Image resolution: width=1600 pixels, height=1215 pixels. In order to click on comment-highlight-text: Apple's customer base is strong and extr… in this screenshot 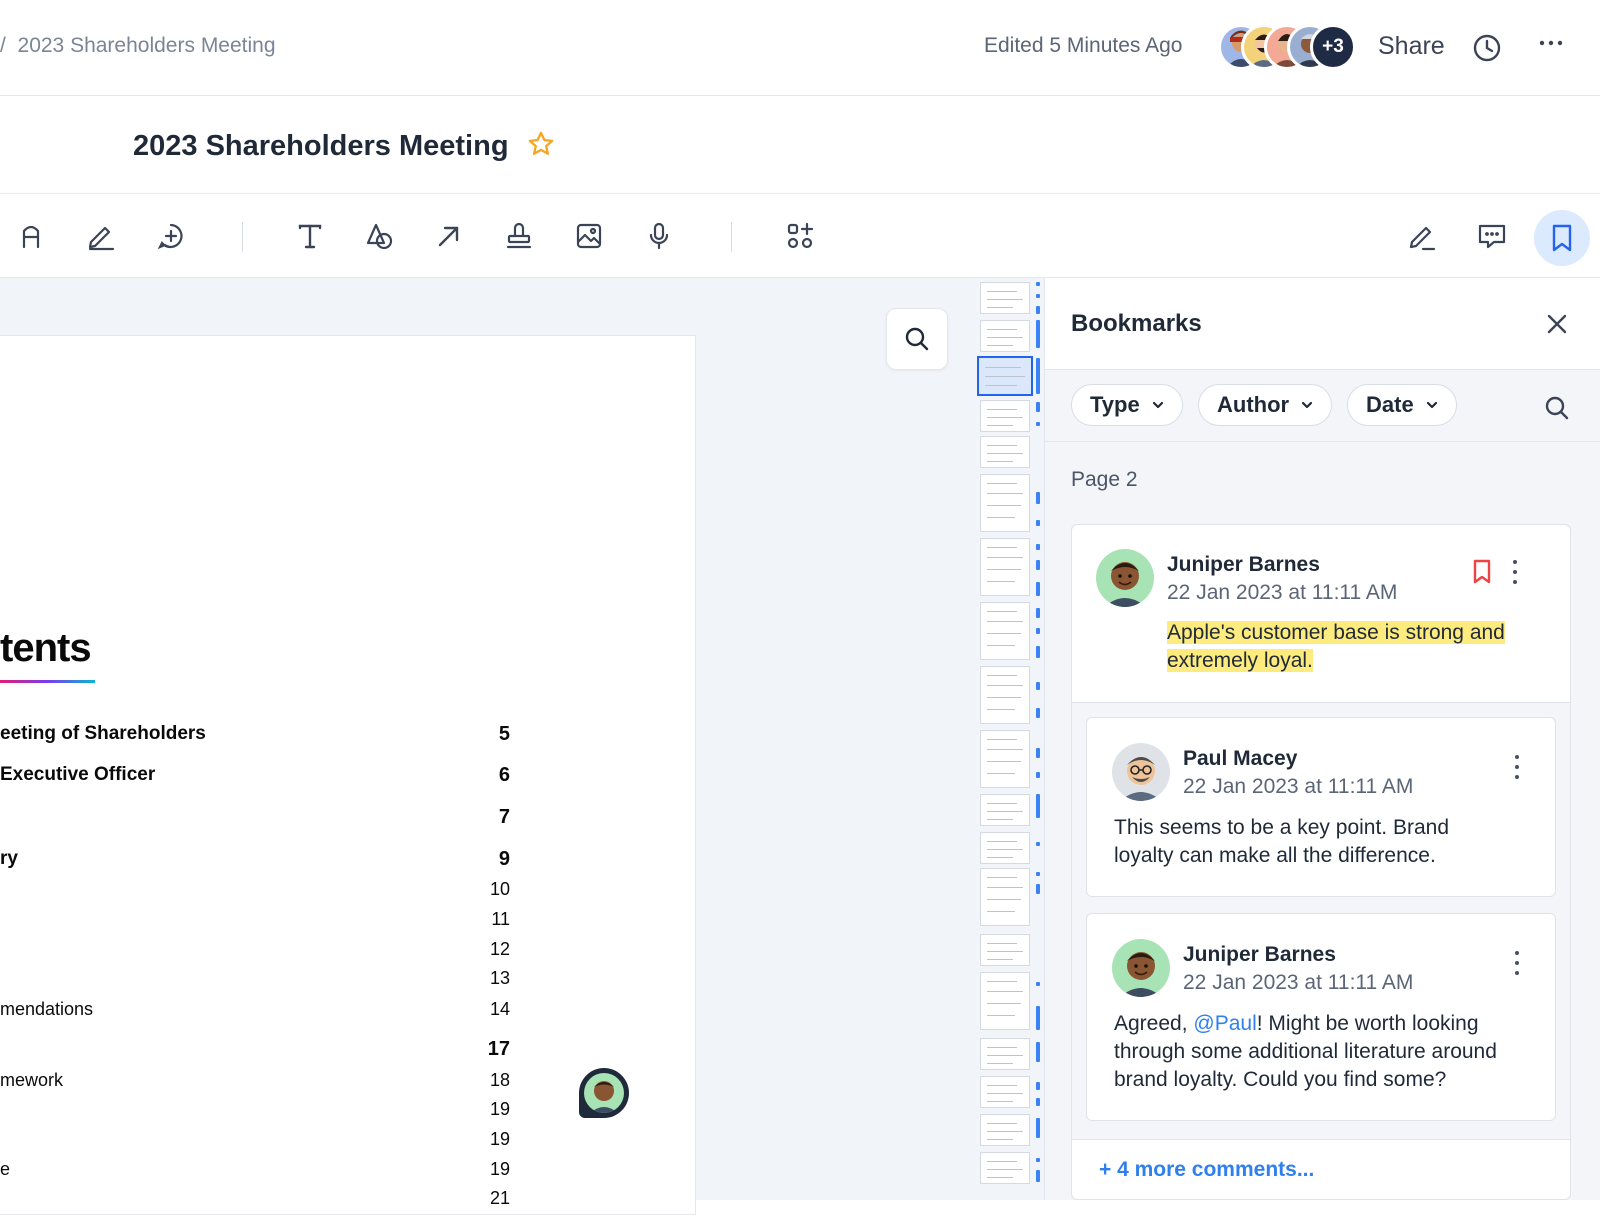, I will do `click(1336, 646)`.